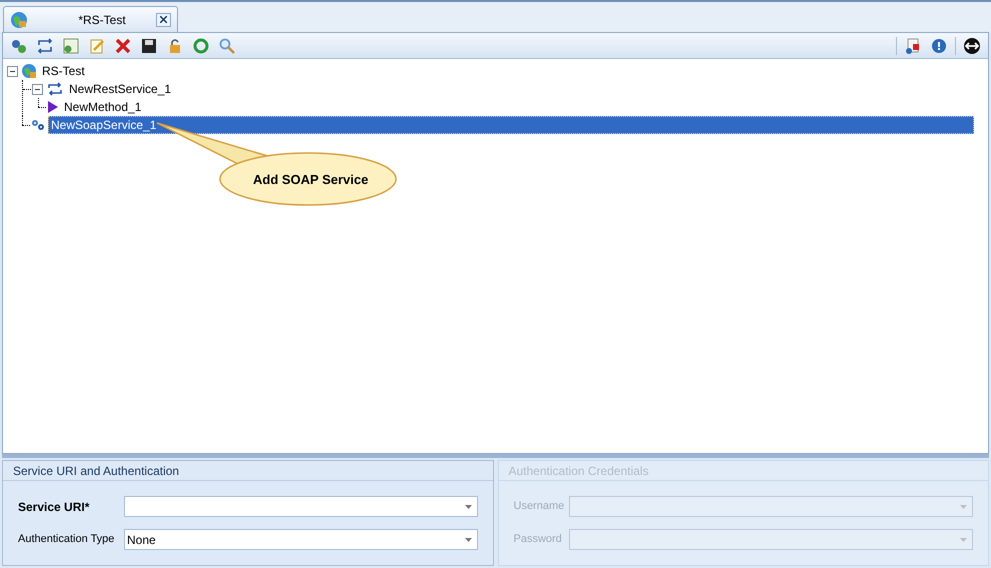  Describe the element at coordinates (54, 507) in the screenshot. I see `field-label: Service URI*` at that location.